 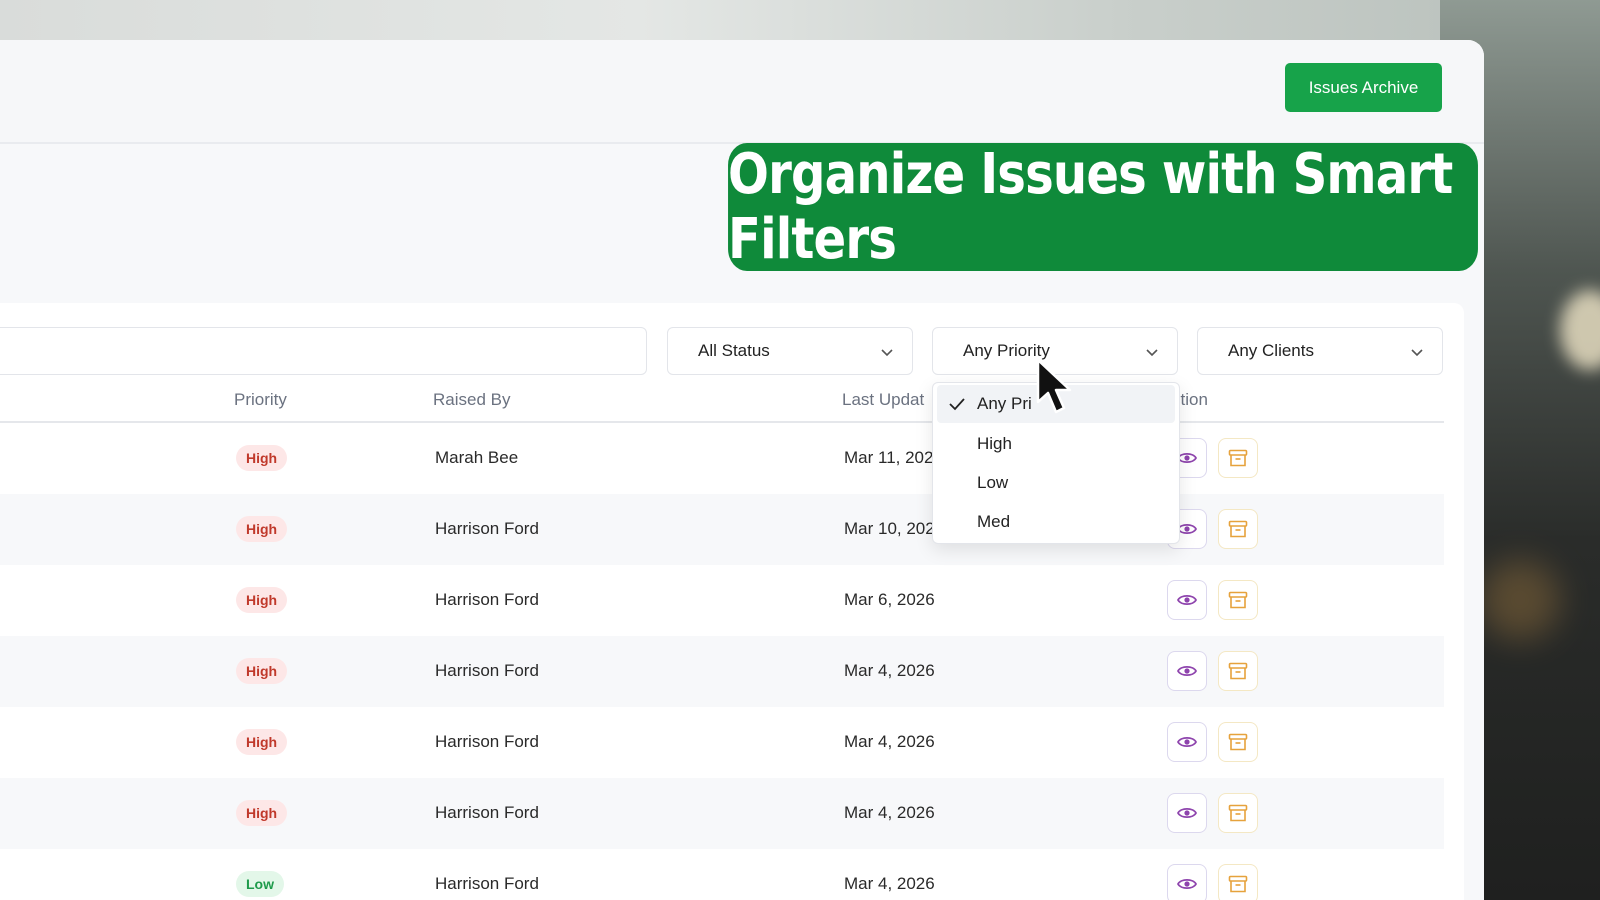 What do you see at coordinates (1363, 87) in the screenshot?
I see `issues-archive-button: Issues Archive` at bounding box center [1363, 87].